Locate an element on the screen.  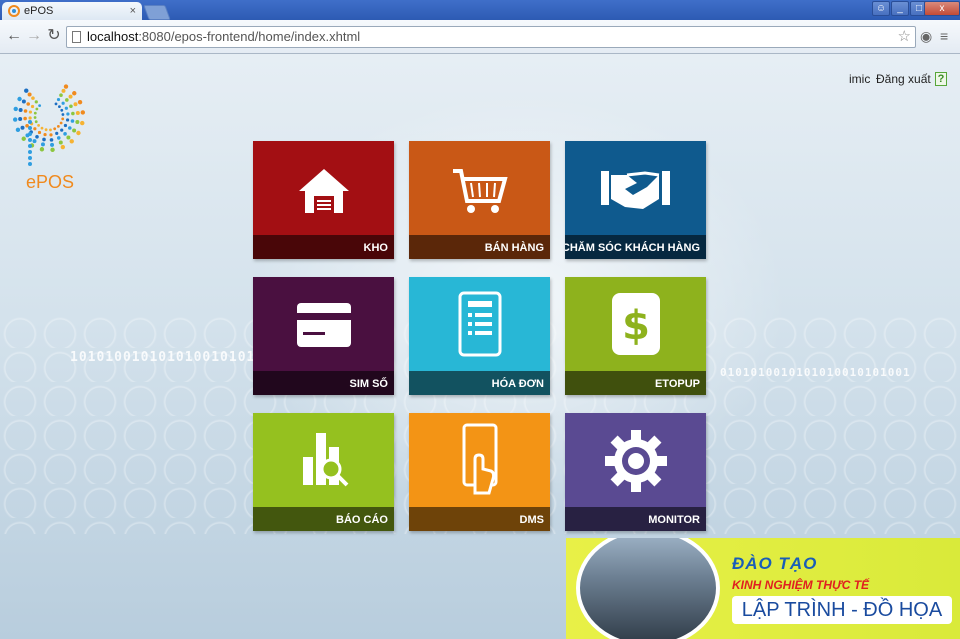
tile-bao-cao: BÁO CÁO is located at coordinates (323, 472).